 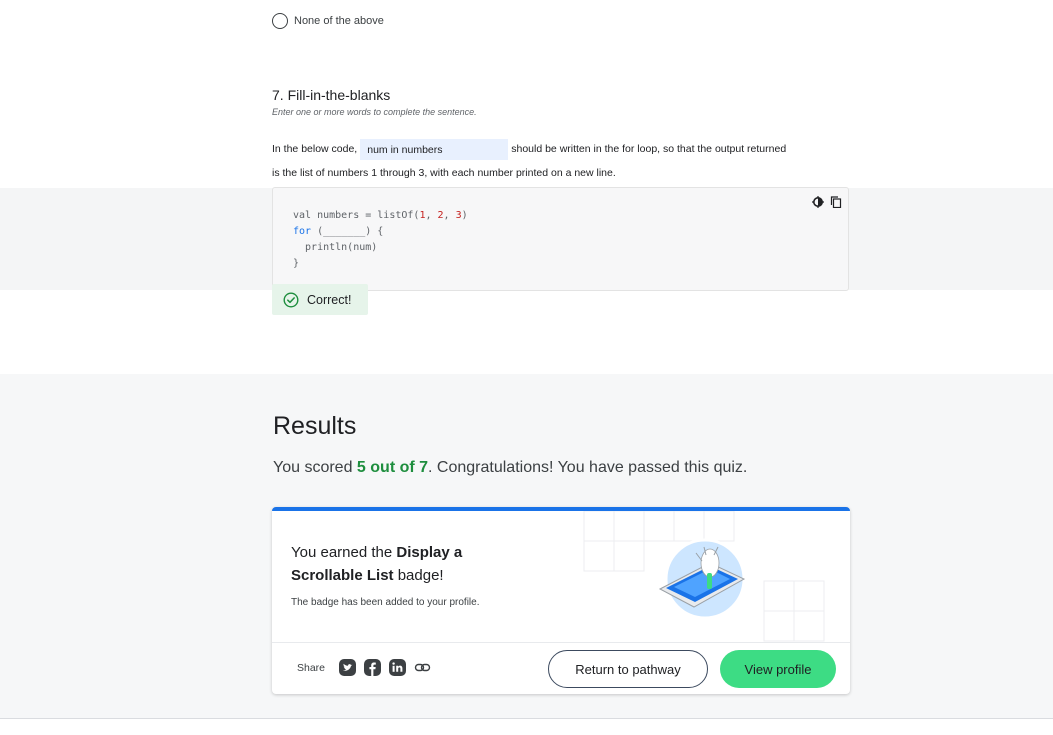 What do you see at coordinates (348, 667) in the screenshot?
I see `twitter-icon` at bounding box center [348, 667].